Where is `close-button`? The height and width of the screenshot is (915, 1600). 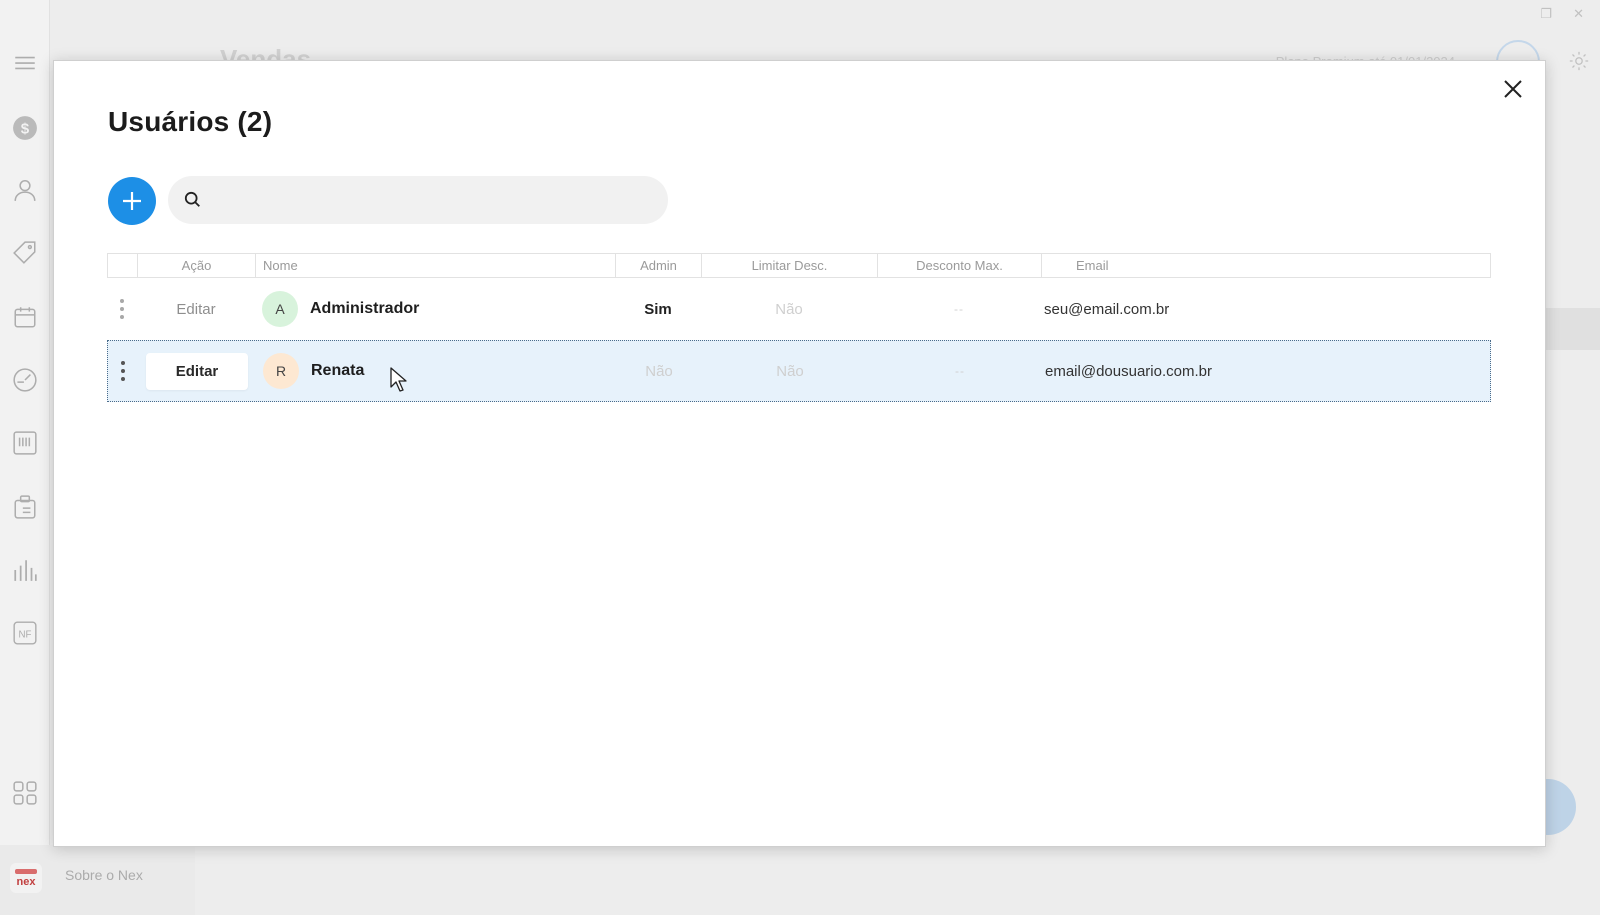 close-button is located at coordinates (1513, 89).